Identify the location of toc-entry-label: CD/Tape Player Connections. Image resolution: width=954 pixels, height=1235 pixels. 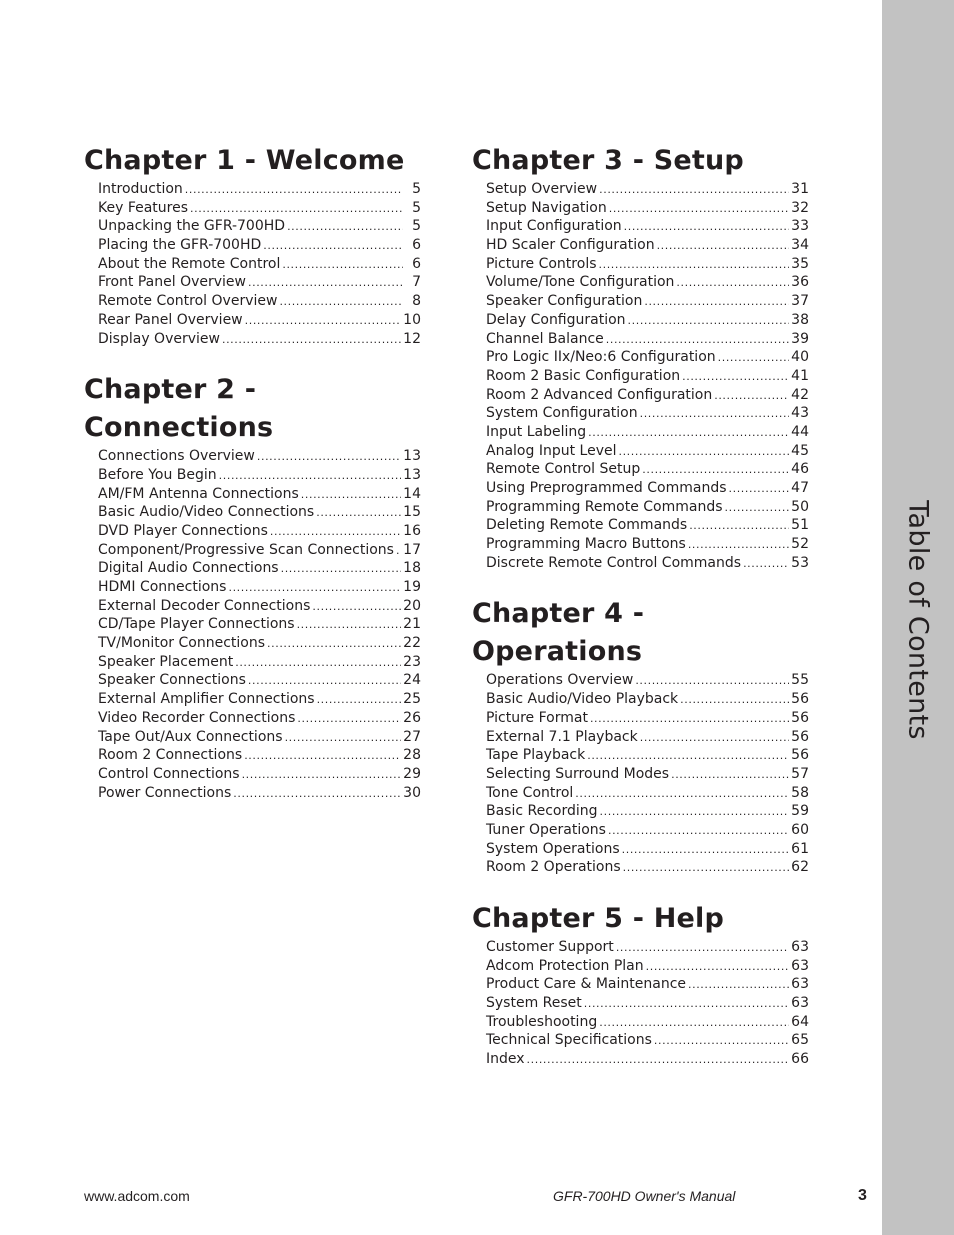
(196, 624).